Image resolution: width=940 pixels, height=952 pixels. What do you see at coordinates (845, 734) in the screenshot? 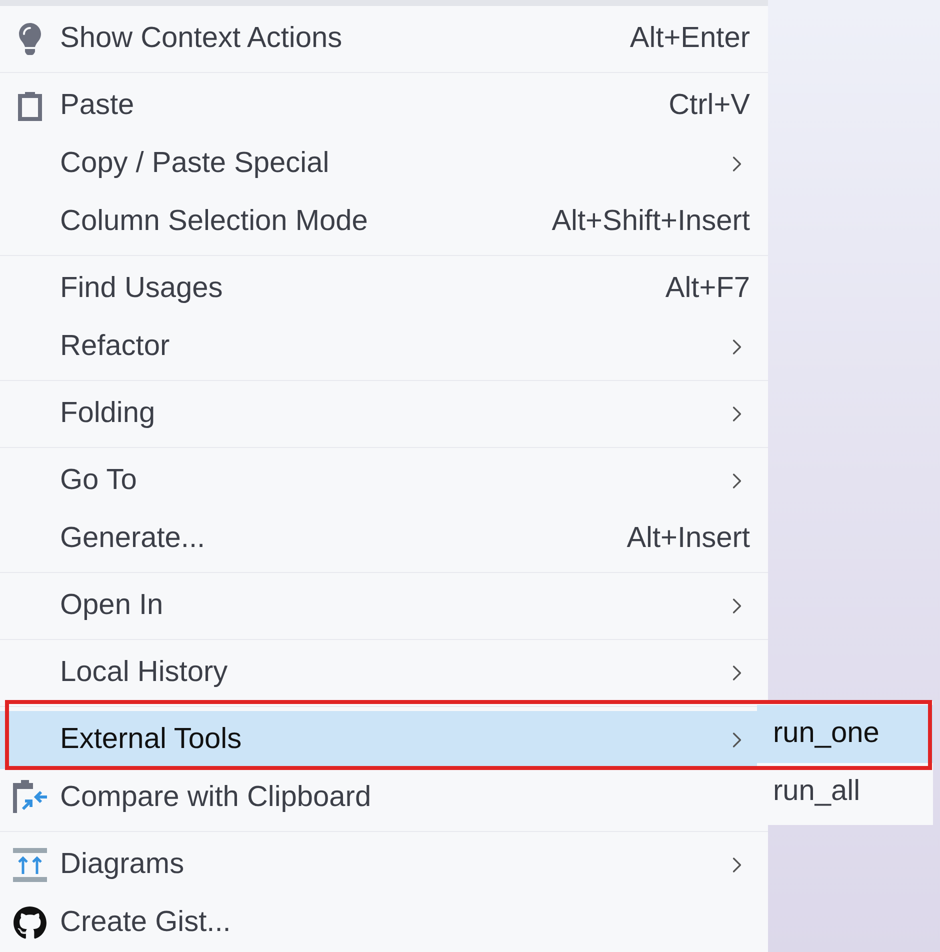
I see `submenu-item: run_one` at bounding box center [845, 734].